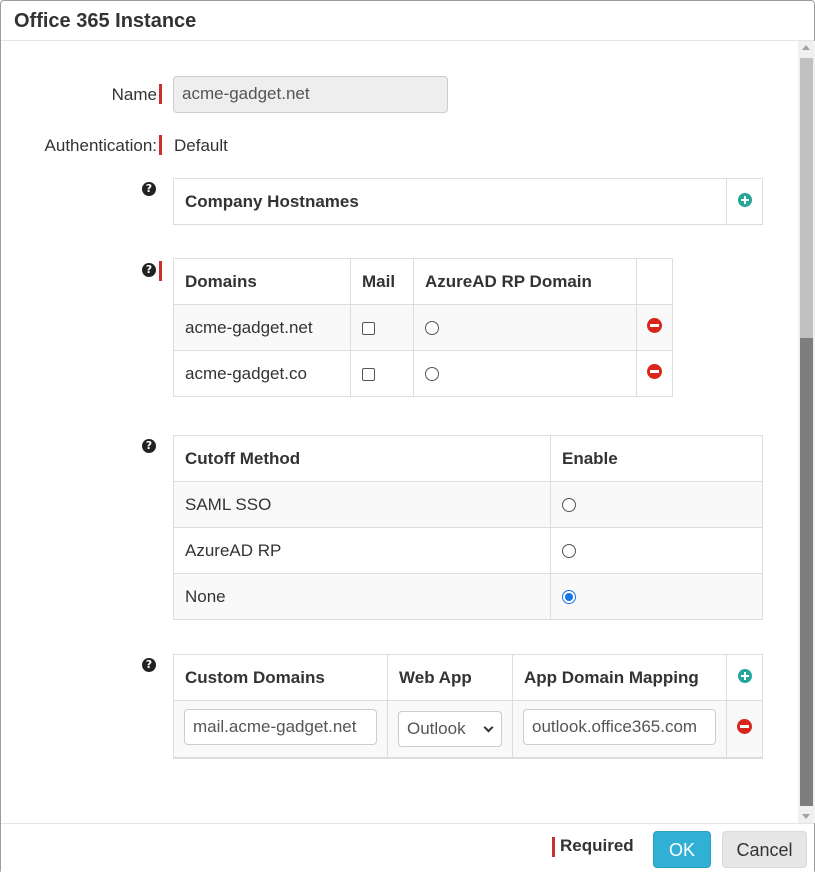 This screenshot has height=874, width=815. I want to click on table-row: SAML SSO, so click(468, 504).